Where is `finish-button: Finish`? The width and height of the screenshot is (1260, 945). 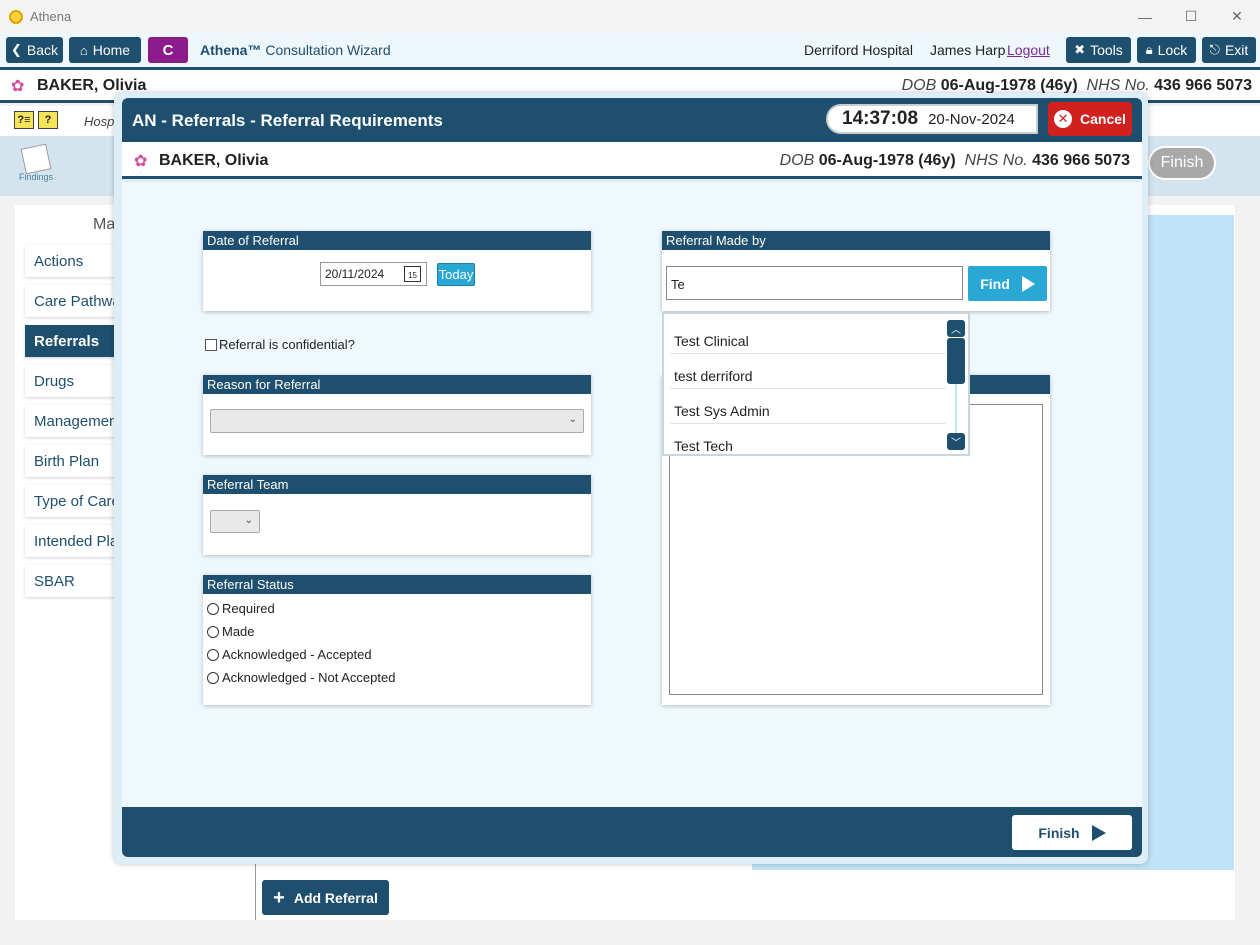 finish-button: Finish is located at coordinates (1072, 832).